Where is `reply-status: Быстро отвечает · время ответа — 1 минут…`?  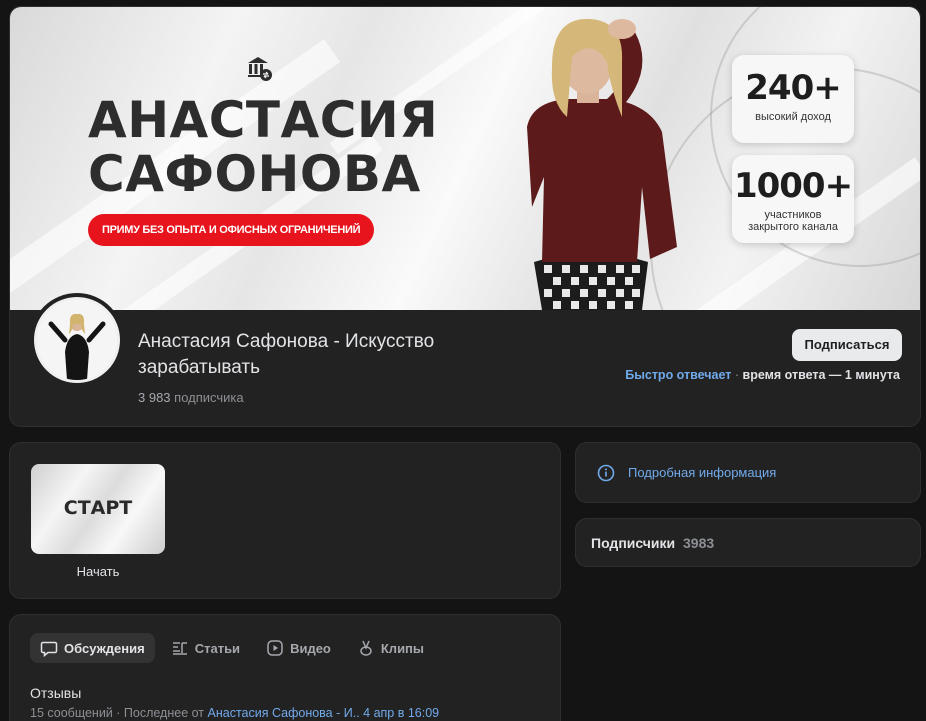
reply-status: Быстро отвечает · время ответа — 1 минут… is located at coordinates (762, 375).